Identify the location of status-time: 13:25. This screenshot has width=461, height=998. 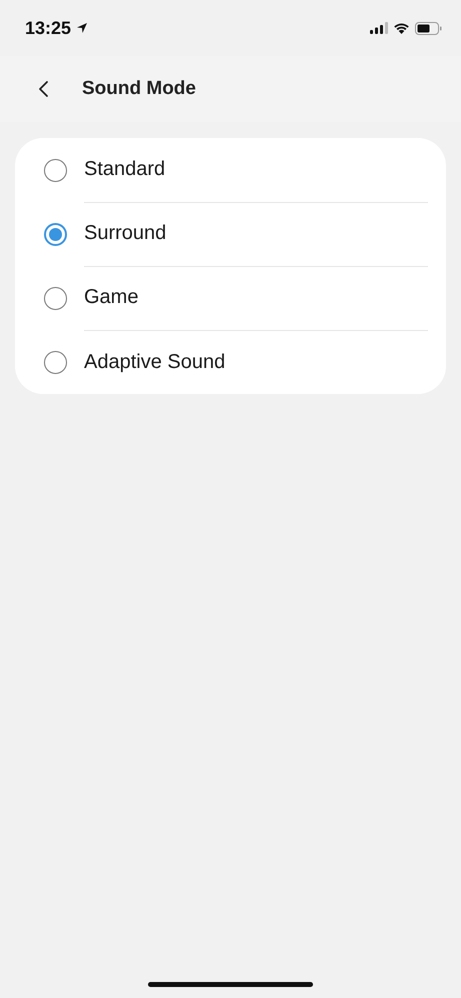
(48, 28).